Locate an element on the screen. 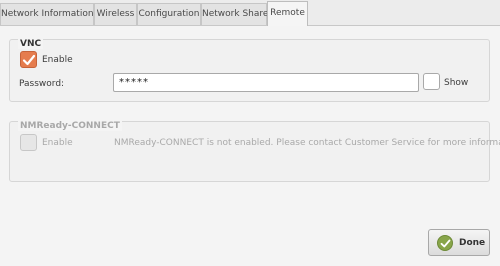 This screenshot has height=266, width=500. tab-network-information: Network Information is located at coordinates (47, 14).